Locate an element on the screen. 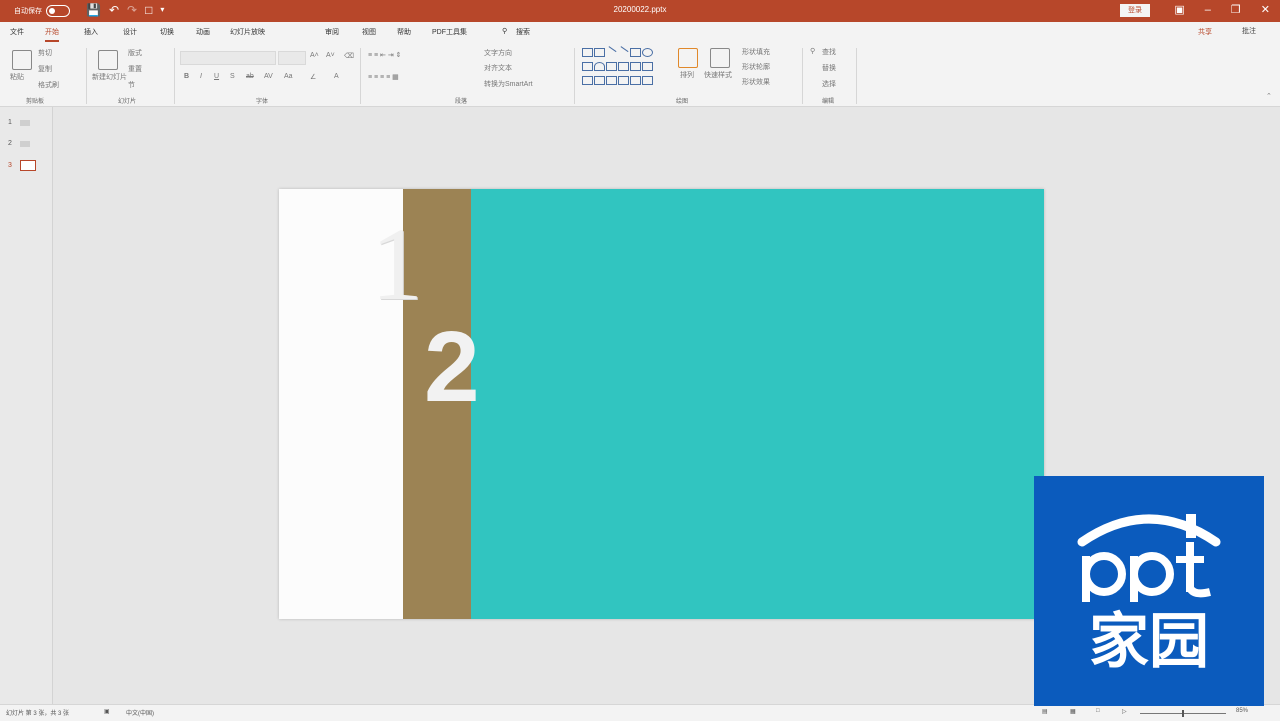 Image resolution: width=1280 pixels, height=721 pixels. signin-button: 登录 is located at coordinates (1135, 10).